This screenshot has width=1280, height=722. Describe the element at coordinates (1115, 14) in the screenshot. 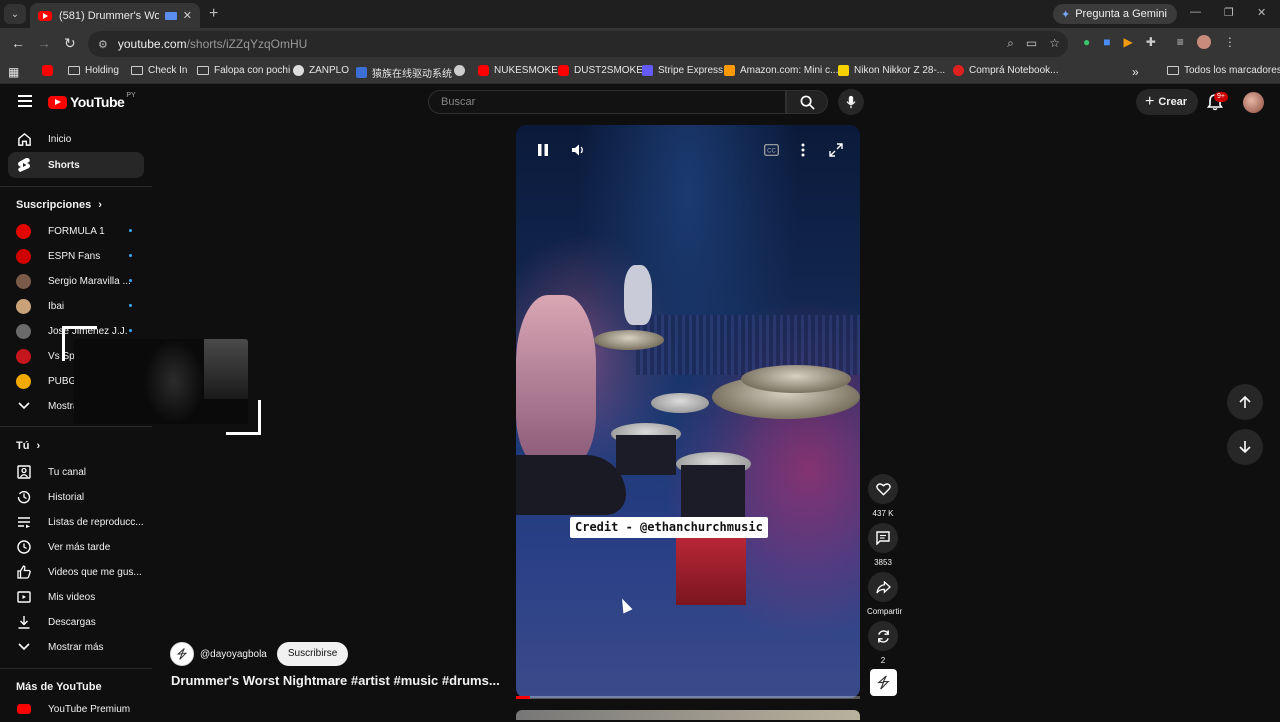

I see `gemini-button: ✦ Pregunta a Gemini` at that location.